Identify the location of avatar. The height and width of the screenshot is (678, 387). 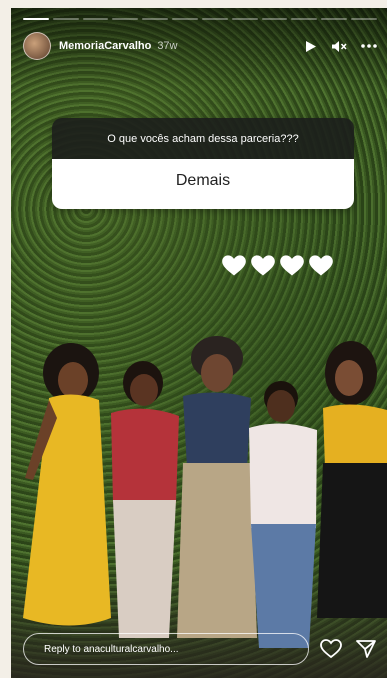
(37, 46).